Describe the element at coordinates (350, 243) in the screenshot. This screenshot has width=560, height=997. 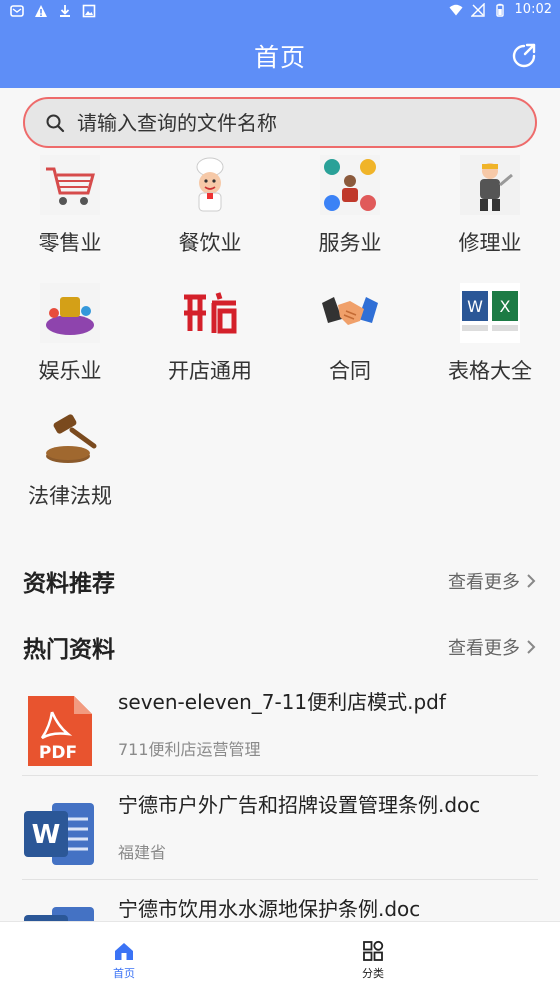
I see `category-label: 服务业` at that location.